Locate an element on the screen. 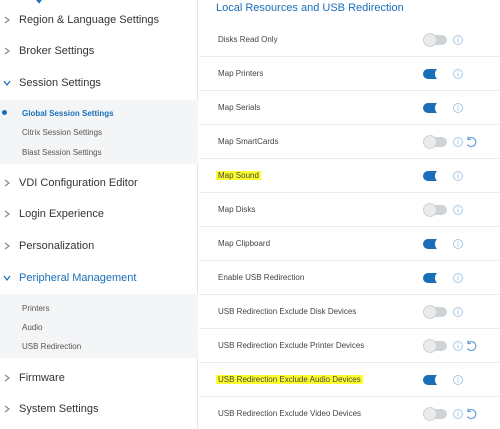 Image resolution: width=500 pixels, height=429 pixels. sidebar-item-firmware: Firmware is located at coordinates (99, 378).